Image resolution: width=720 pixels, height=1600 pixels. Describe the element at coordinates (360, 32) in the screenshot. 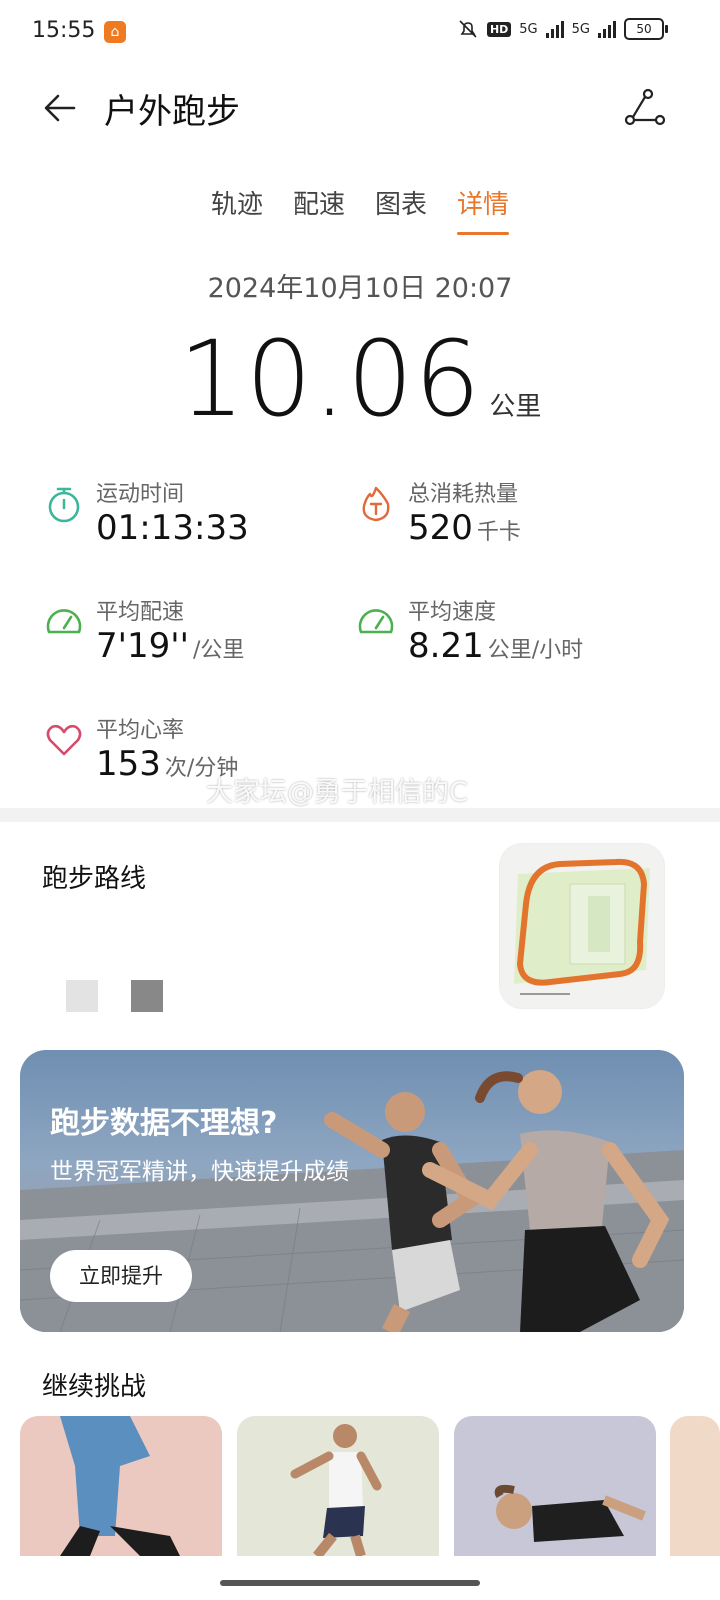

I see `status-bar: 15:55 ⌂ HD 5G 5G 50` at that location.